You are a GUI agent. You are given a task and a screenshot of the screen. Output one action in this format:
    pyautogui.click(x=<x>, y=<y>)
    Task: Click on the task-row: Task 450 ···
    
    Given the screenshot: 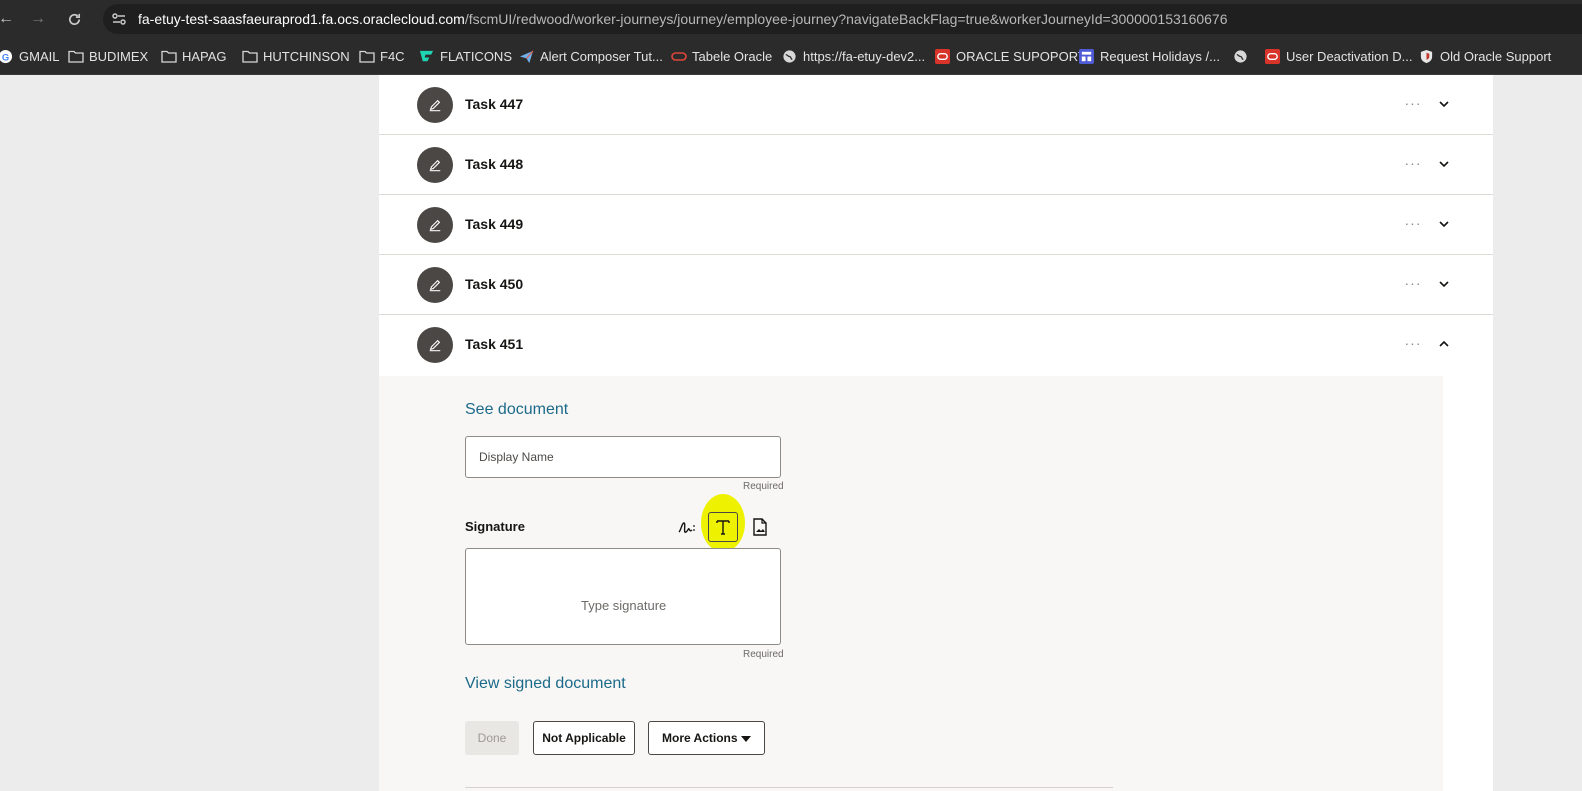 What is the action you would take?
    pyautogui.click(x=936, y=285)
    